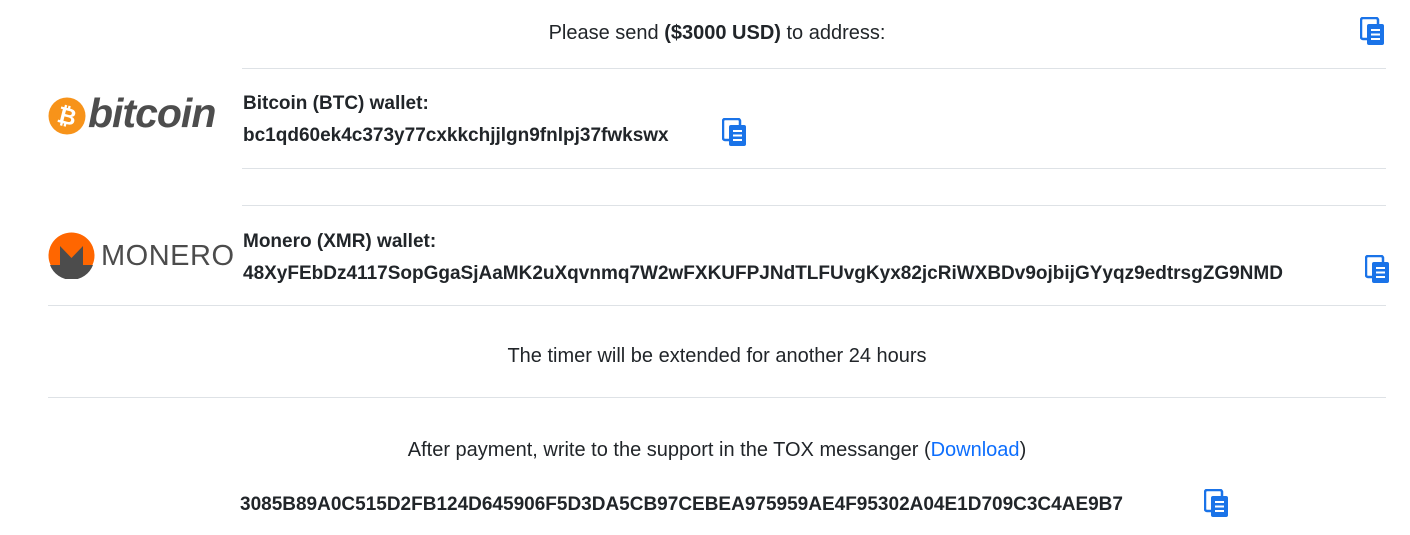 The height and width of the screenshot is (535, 1410). What do you see at coordinates (336, 103) in the screenshot?
I see `bitcoin-wallet-label: Bitcoin (BTC) wallet:` at bounding box center [336, 103].